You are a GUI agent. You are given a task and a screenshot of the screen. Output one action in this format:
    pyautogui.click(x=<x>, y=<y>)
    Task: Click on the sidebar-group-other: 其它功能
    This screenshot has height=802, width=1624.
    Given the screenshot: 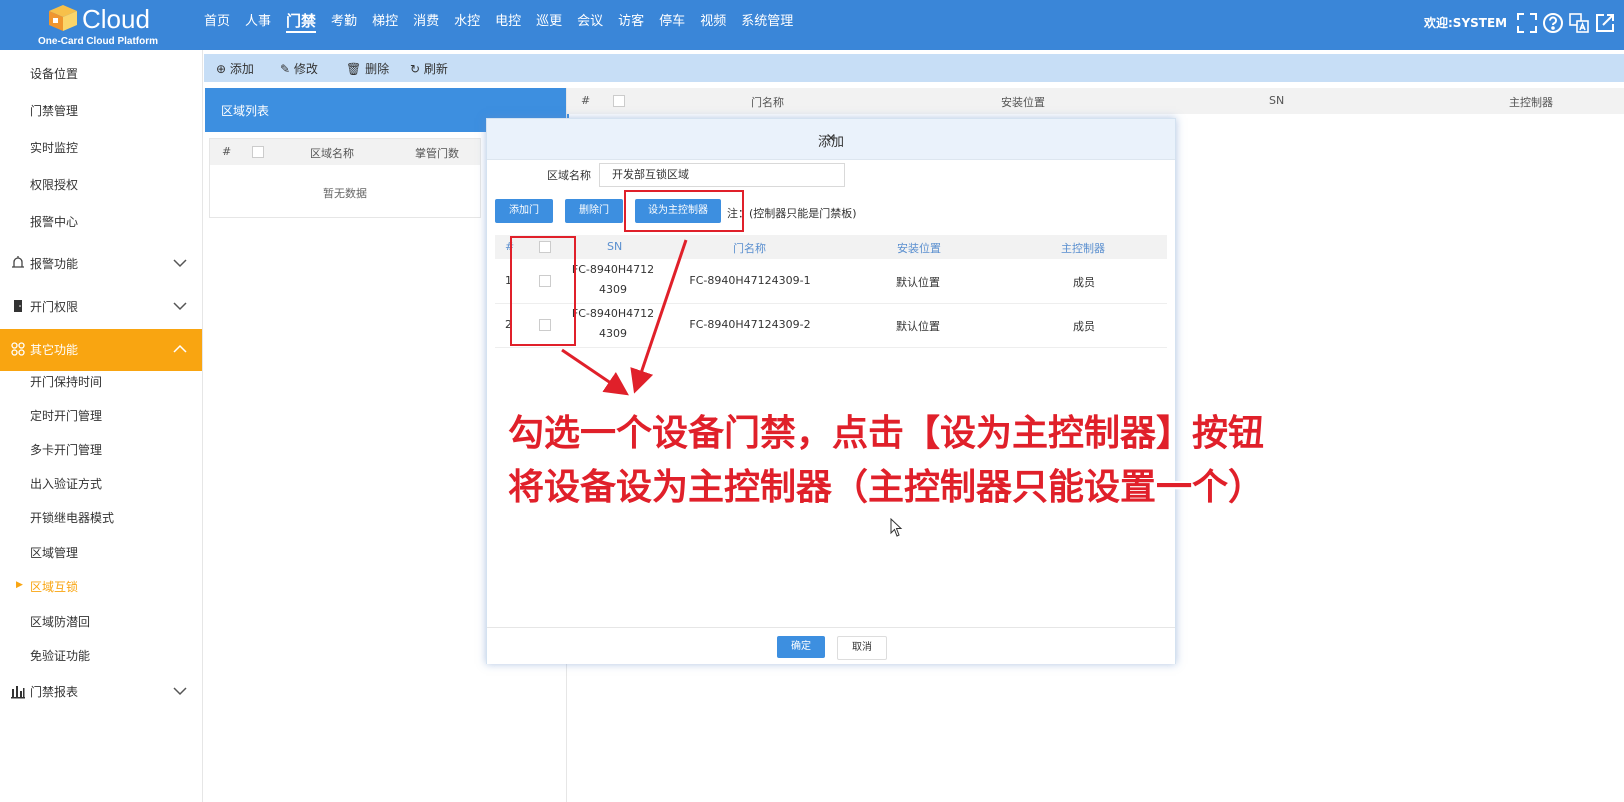 What is the action you would take?
    pyautogui.click(x=101, y=350)
    